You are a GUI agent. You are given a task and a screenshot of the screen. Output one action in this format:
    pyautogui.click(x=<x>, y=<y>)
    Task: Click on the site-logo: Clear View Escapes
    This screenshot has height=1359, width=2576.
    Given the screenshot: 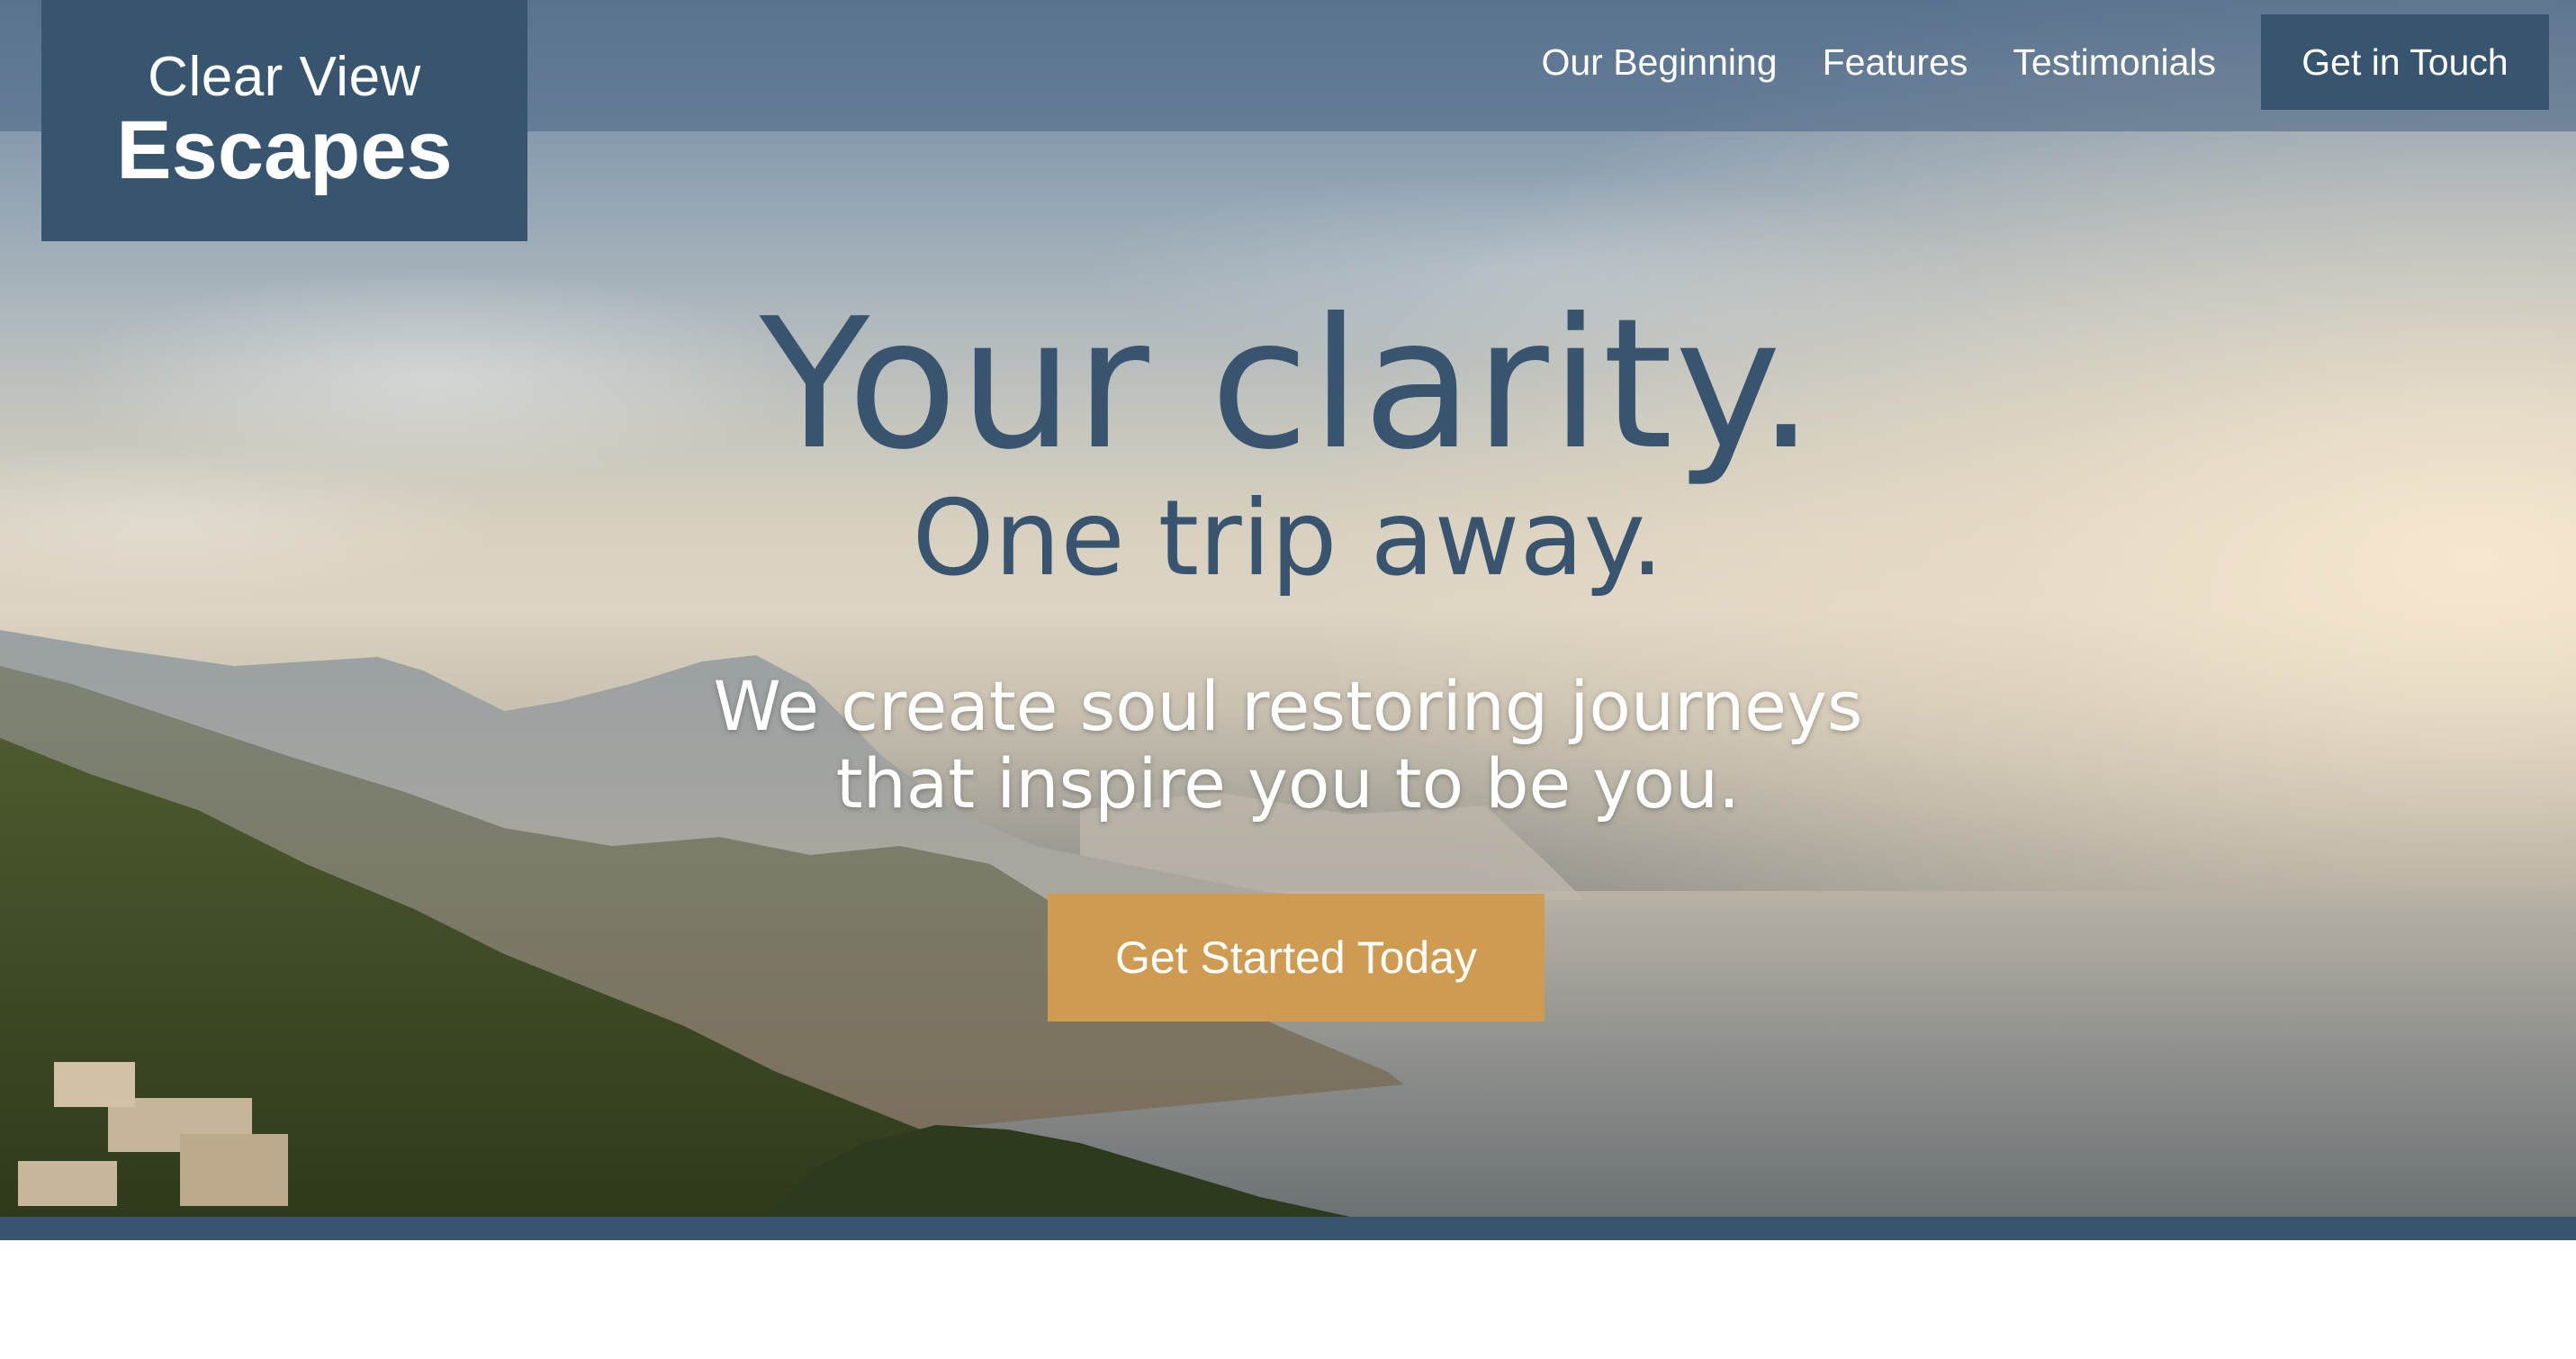 What is the action you would take?
    pyautogui.click(x=284, y=120)
    